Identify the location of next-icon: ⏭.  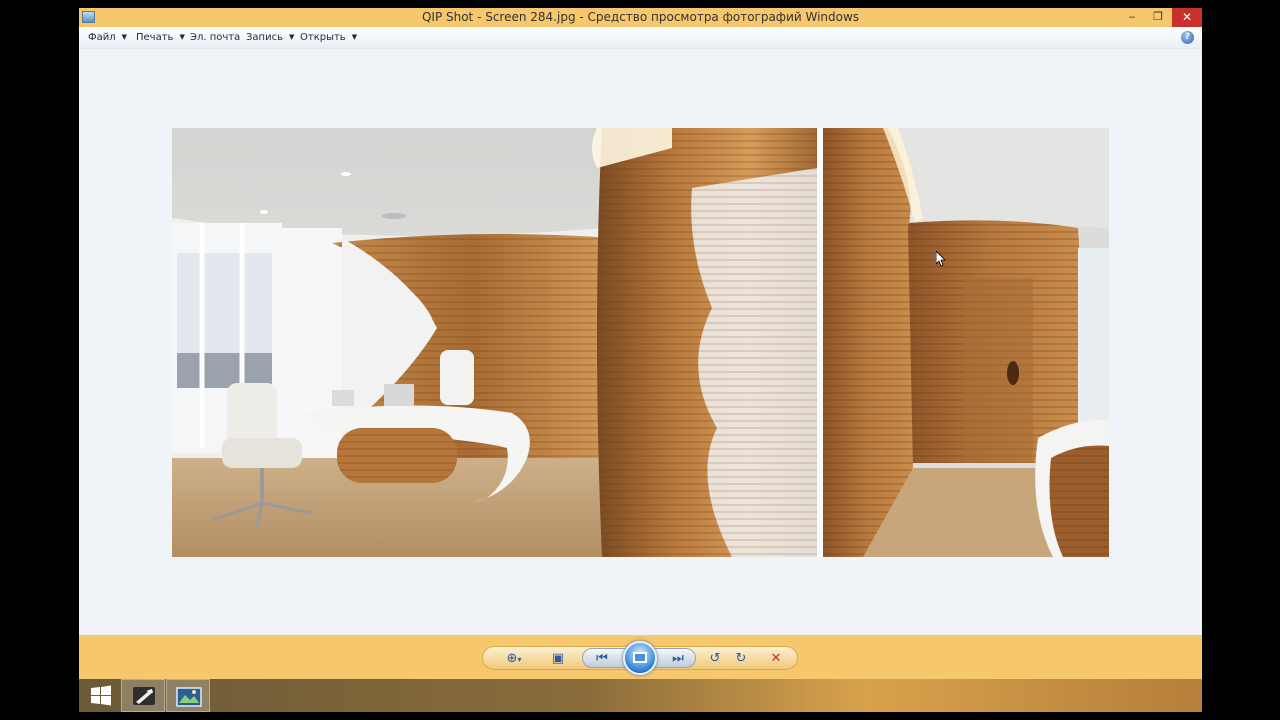
(678, 658).